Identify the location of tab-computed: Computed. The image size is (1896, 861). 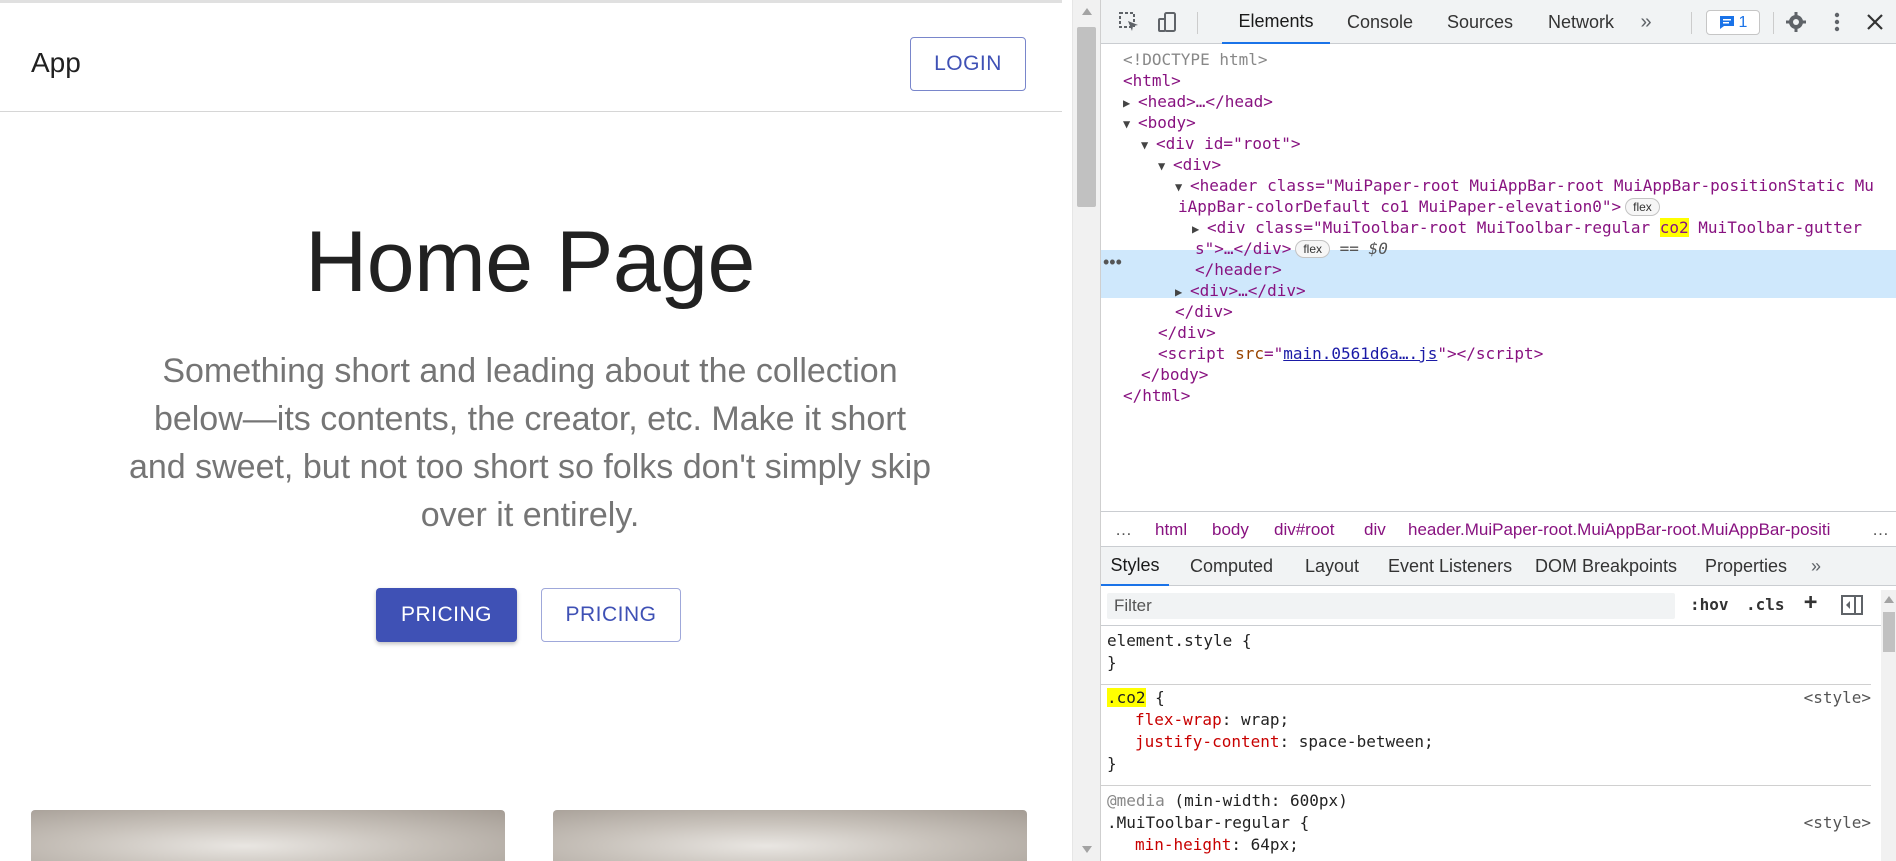
(1231, 566).